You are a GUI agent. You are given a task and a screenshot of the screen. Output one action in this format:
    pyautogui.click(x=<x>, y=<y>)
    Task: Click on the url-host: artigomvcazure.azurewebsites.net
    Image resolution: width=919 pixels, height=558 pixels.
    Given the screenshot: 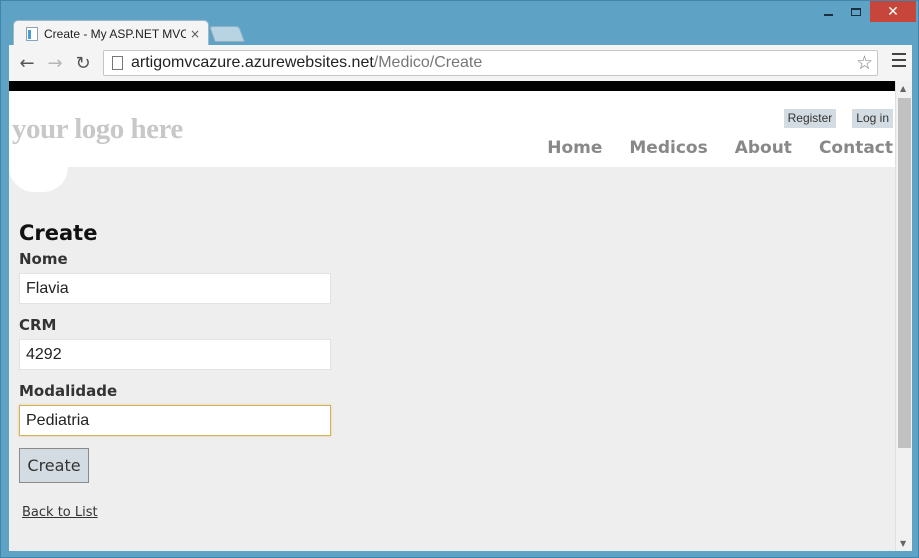 What is the action you would take?
    pyautogui.click(x=252, y=62)
    